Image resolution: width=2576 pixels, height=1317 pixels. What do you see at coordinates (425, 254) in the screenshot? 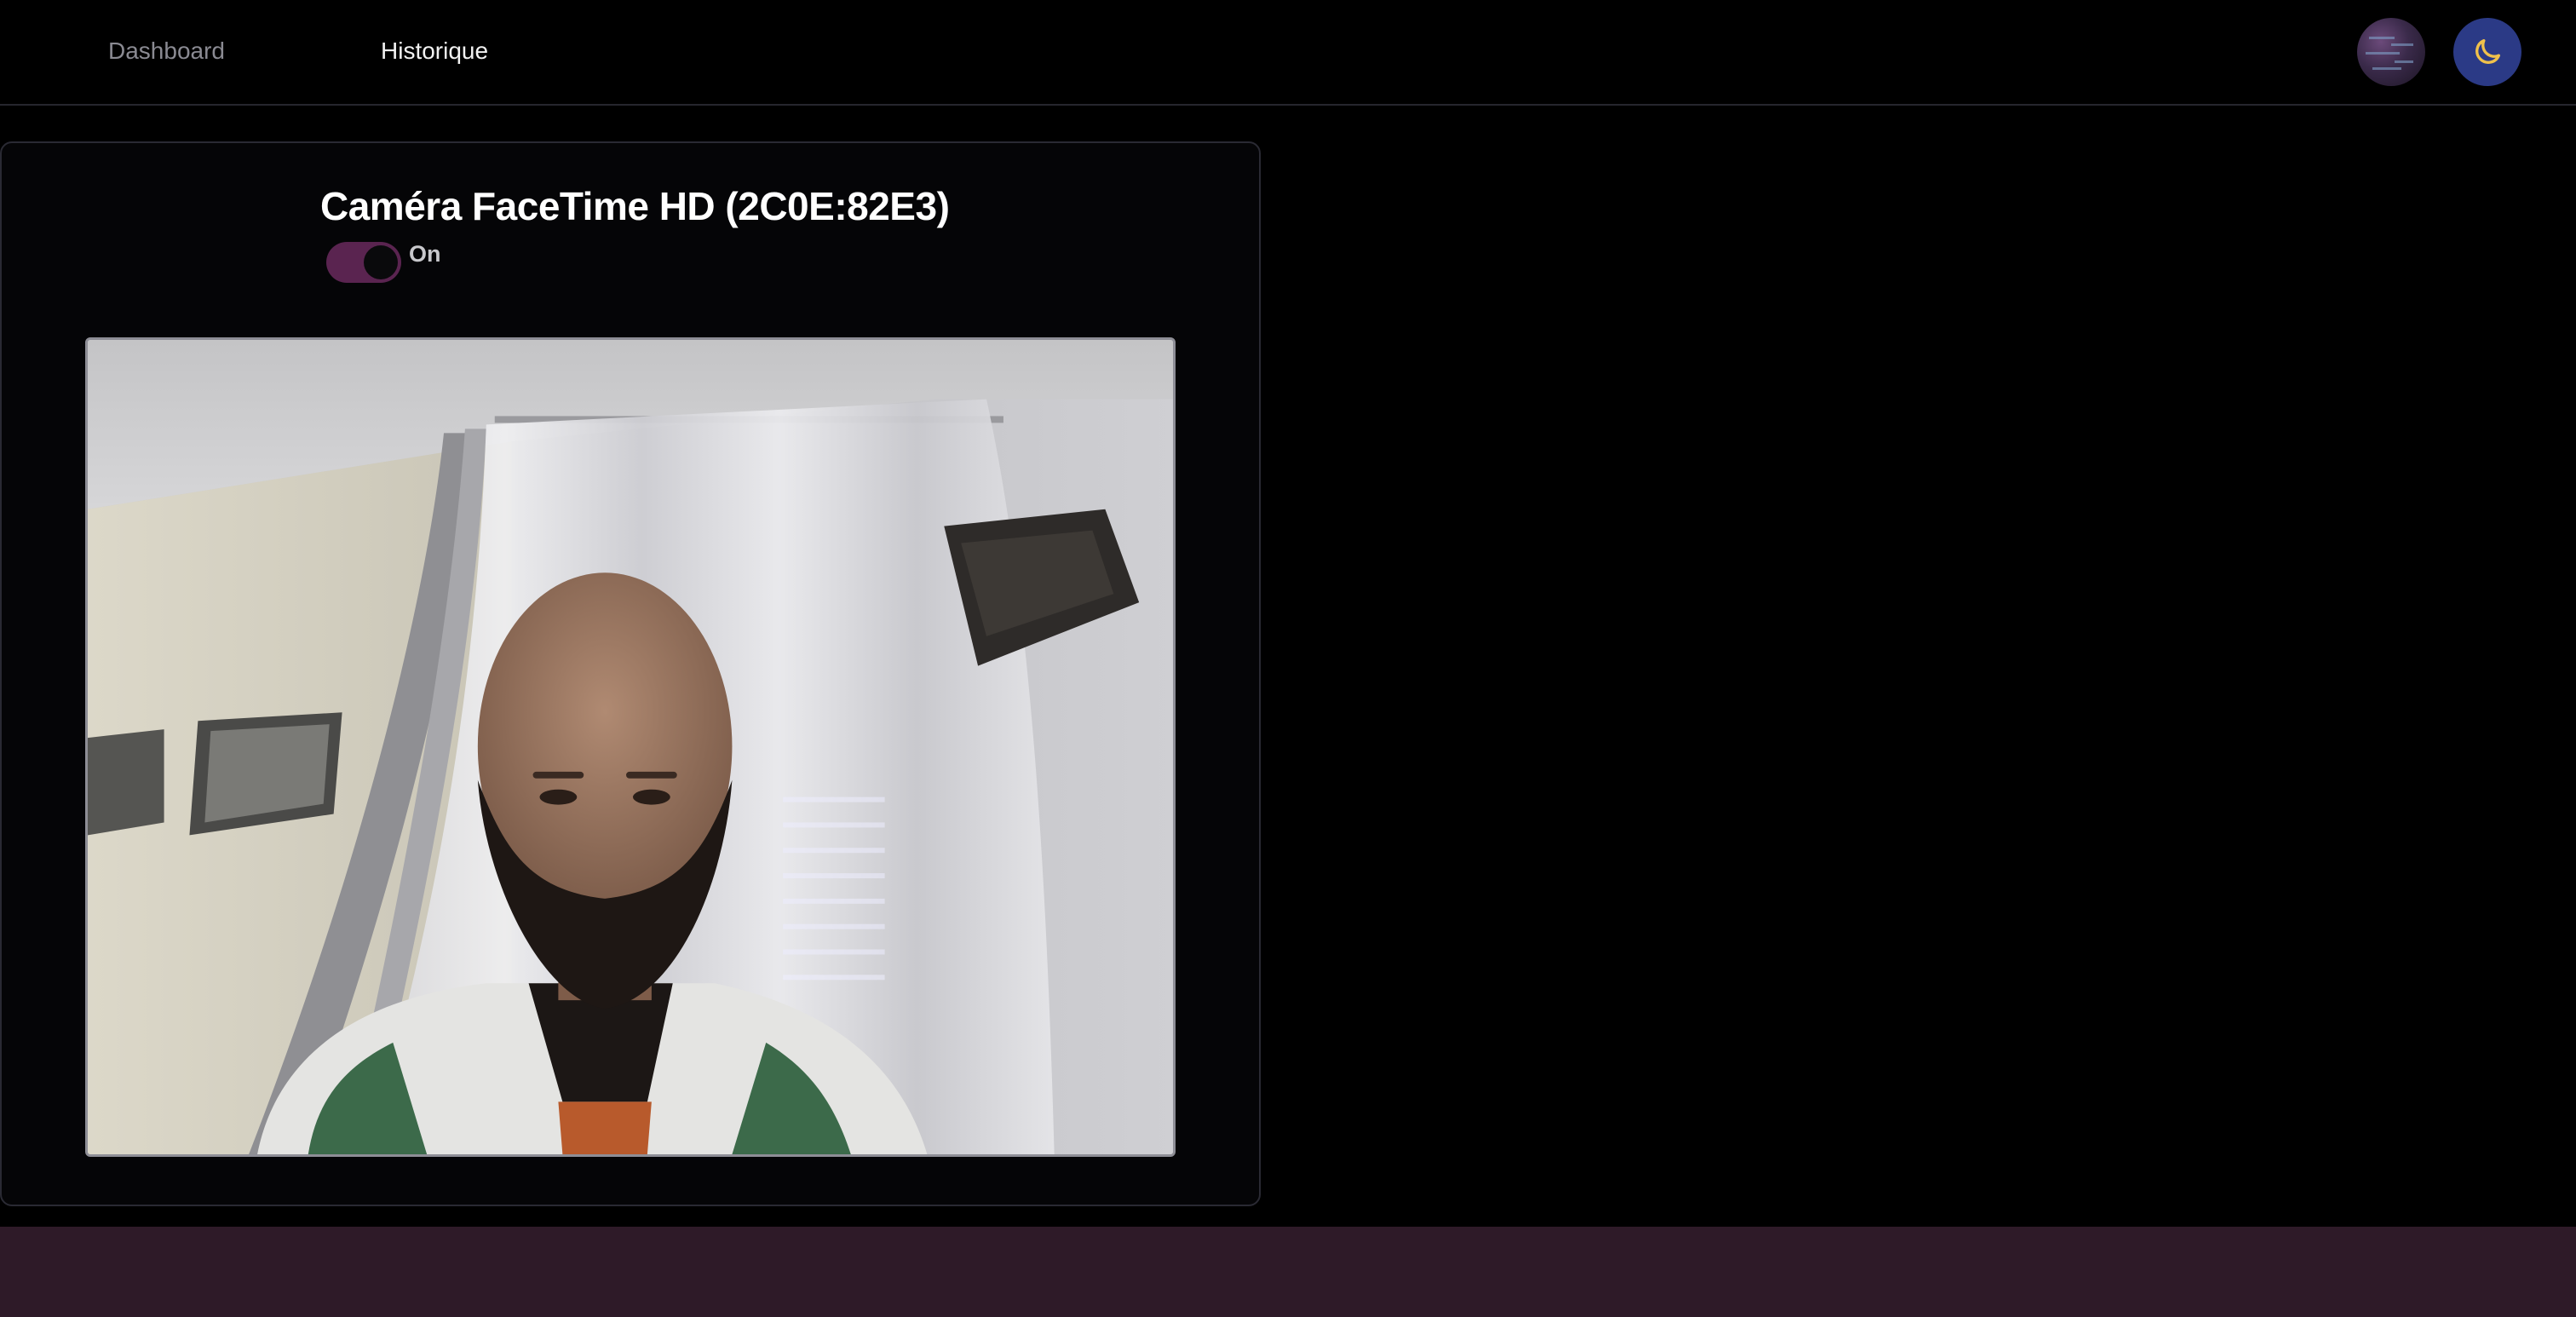
I see `camera-toggle-label: On` at bounding box center [425, 254].